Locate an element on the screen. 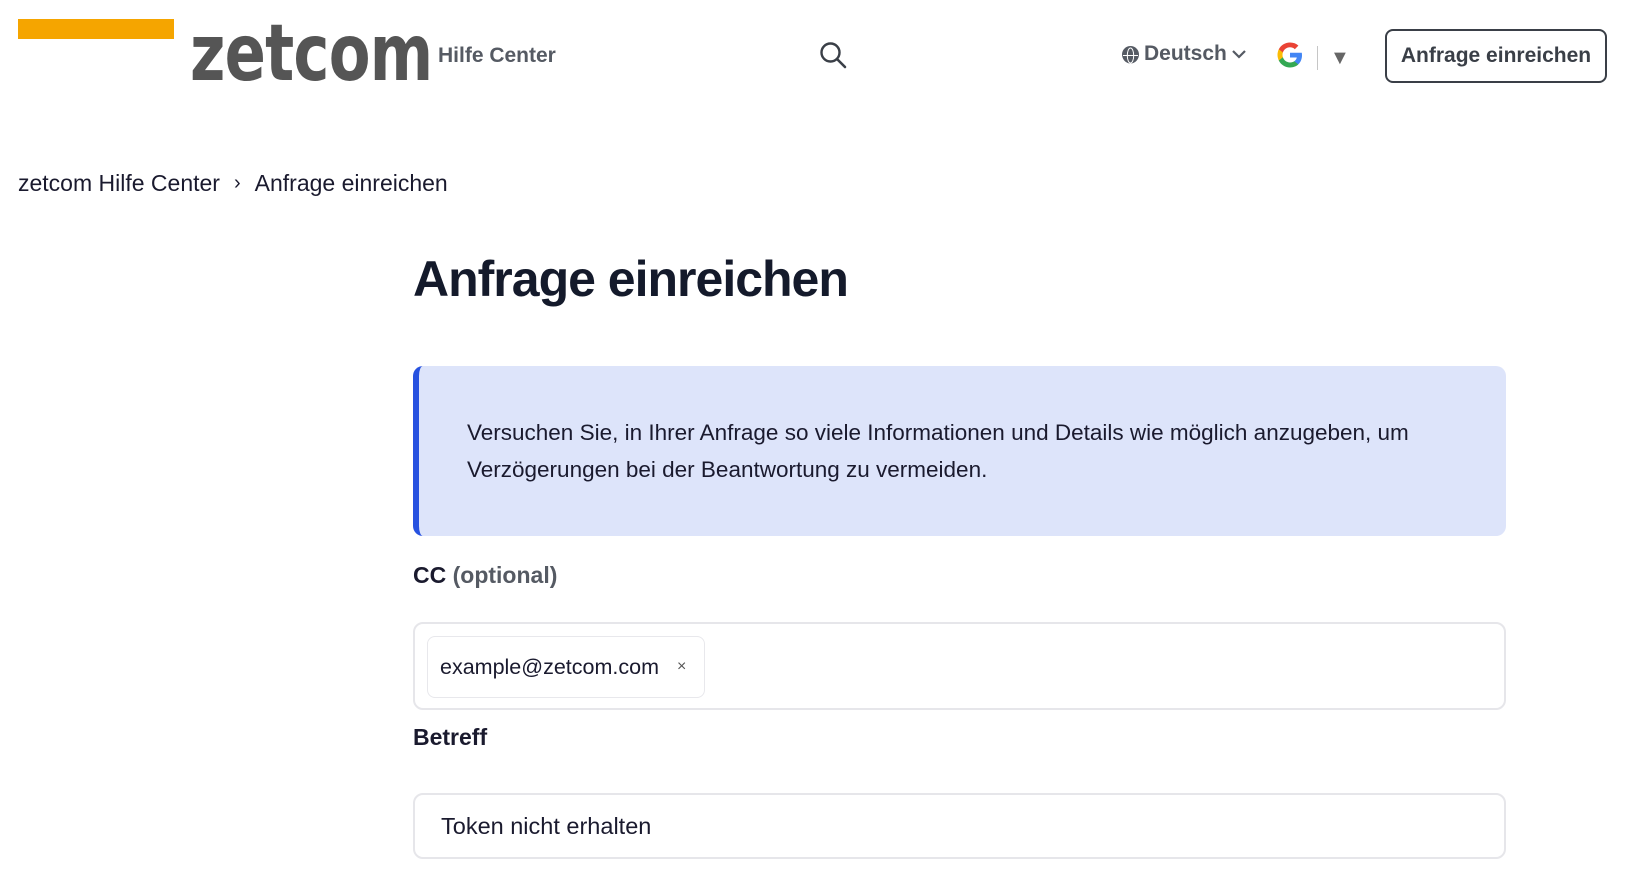 This screenshot has width=1625, height=874. subject-input is located at coordinates (959, 826).